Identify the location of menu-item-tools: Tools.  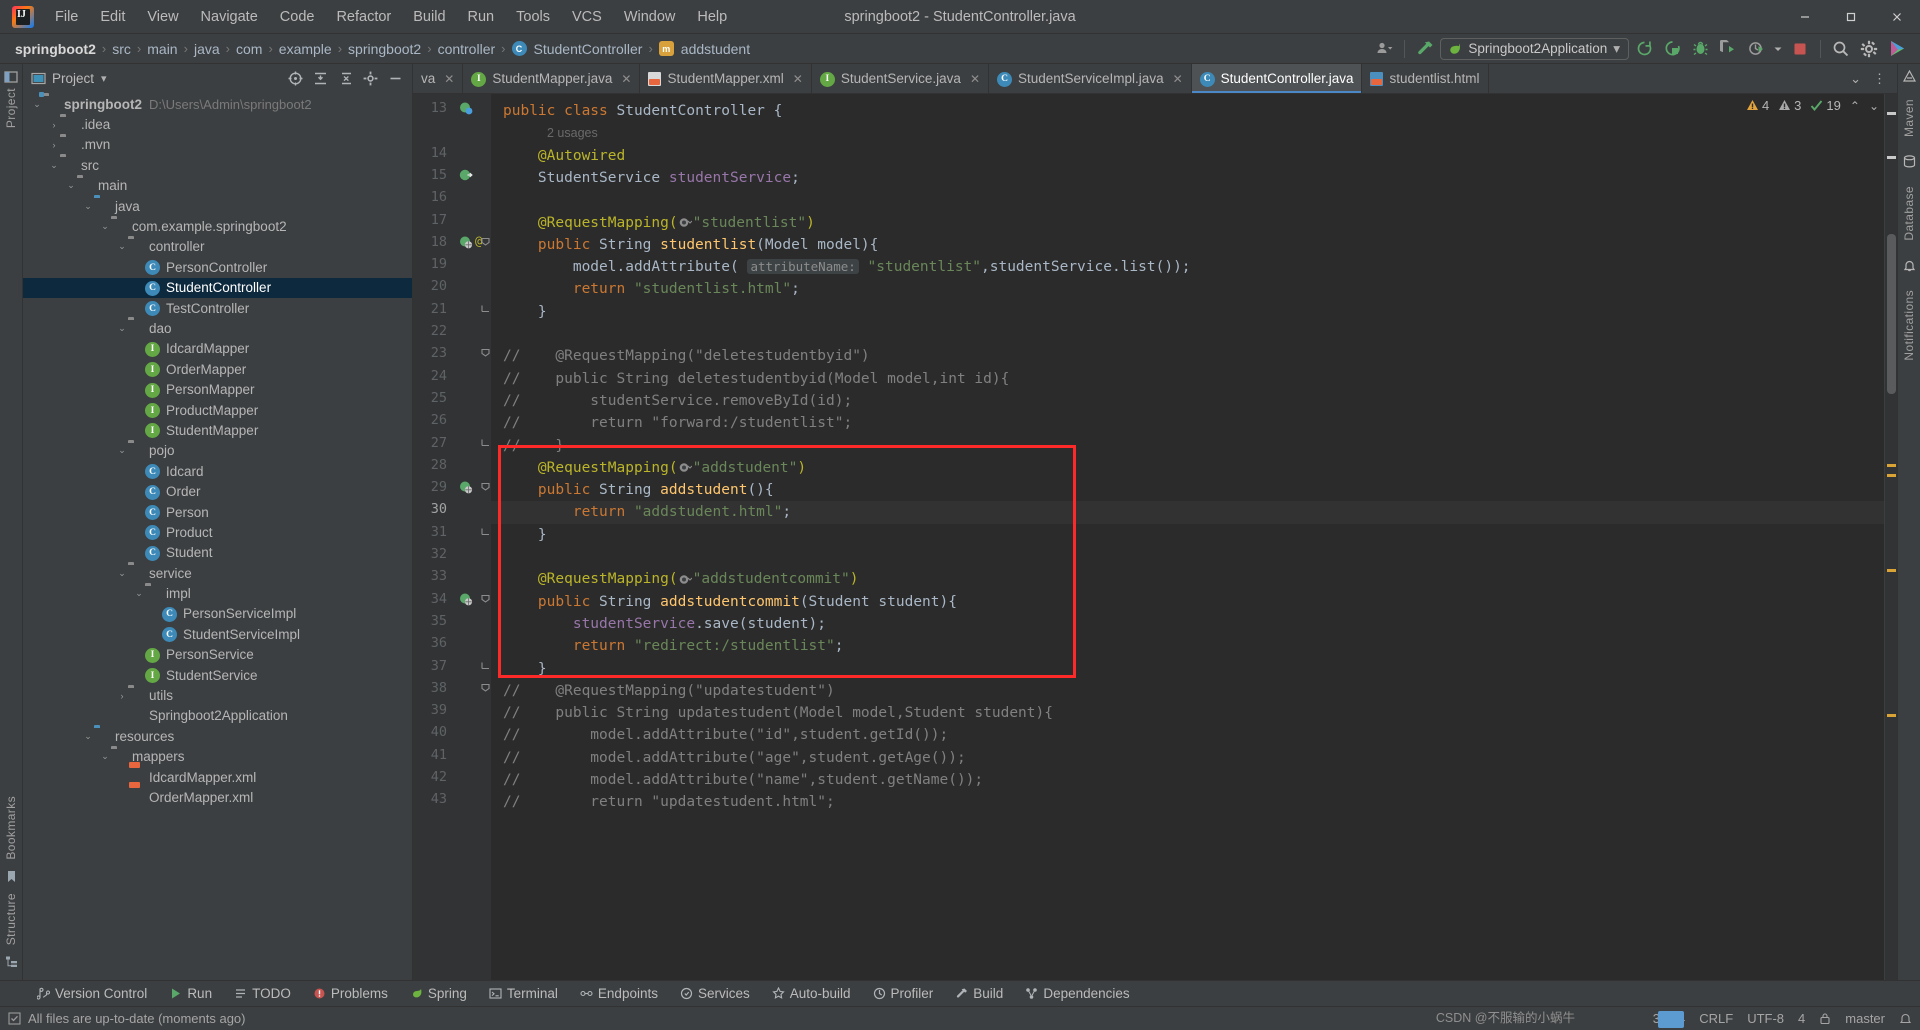
(533, 17).